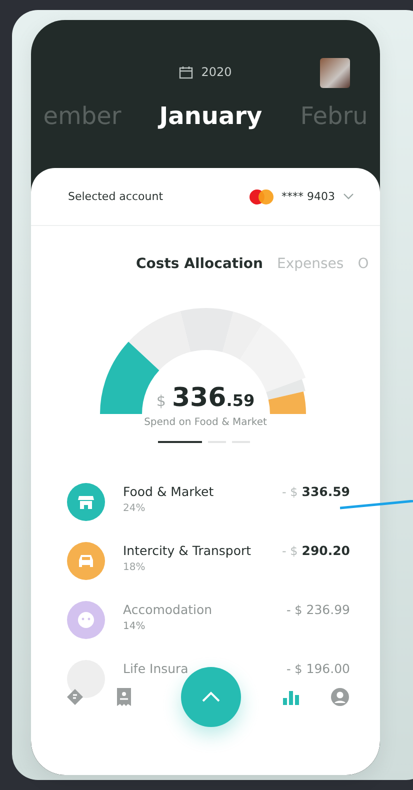  Describe the element at coordinates (348, 196) in the screenshot. I see `chevron-down-icon` at that location.